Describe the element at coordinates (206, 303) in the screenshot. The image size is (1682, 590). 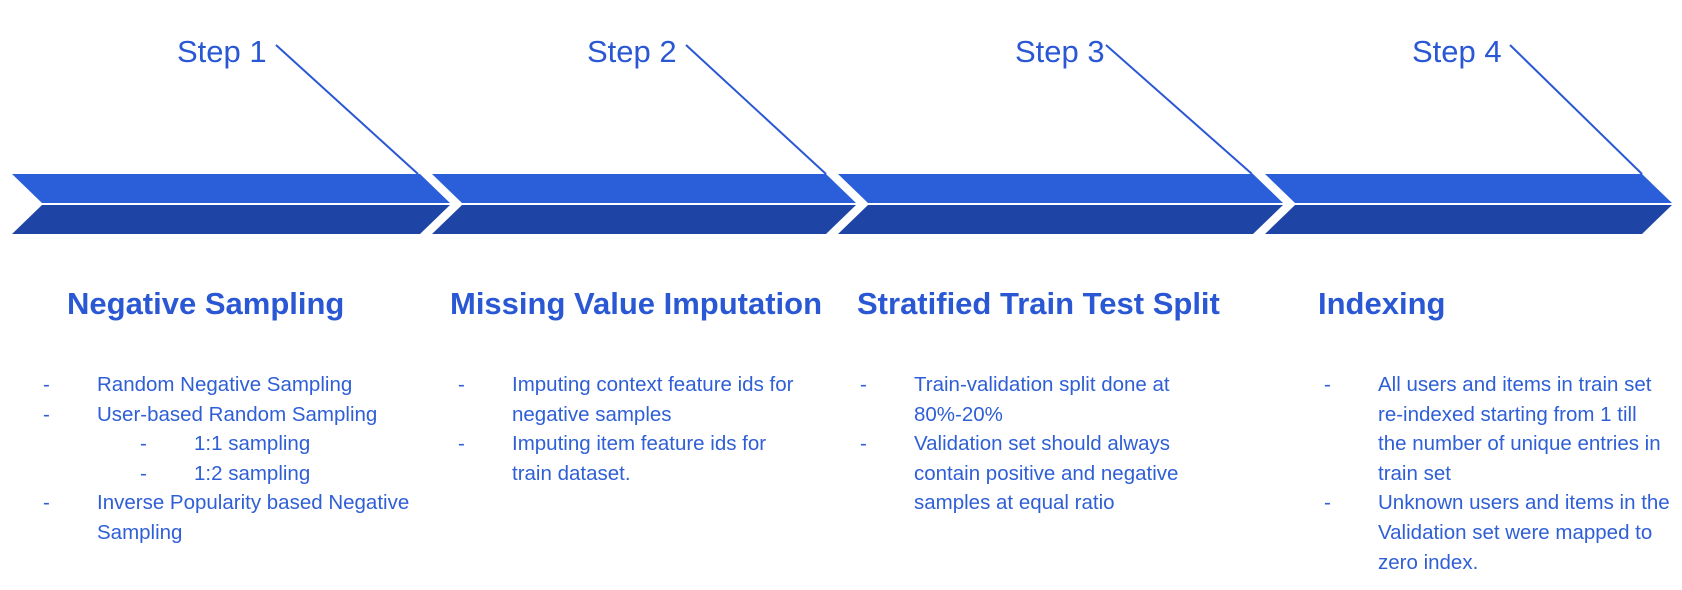
I see `step-1-heading: Negative Sampling` at that location.